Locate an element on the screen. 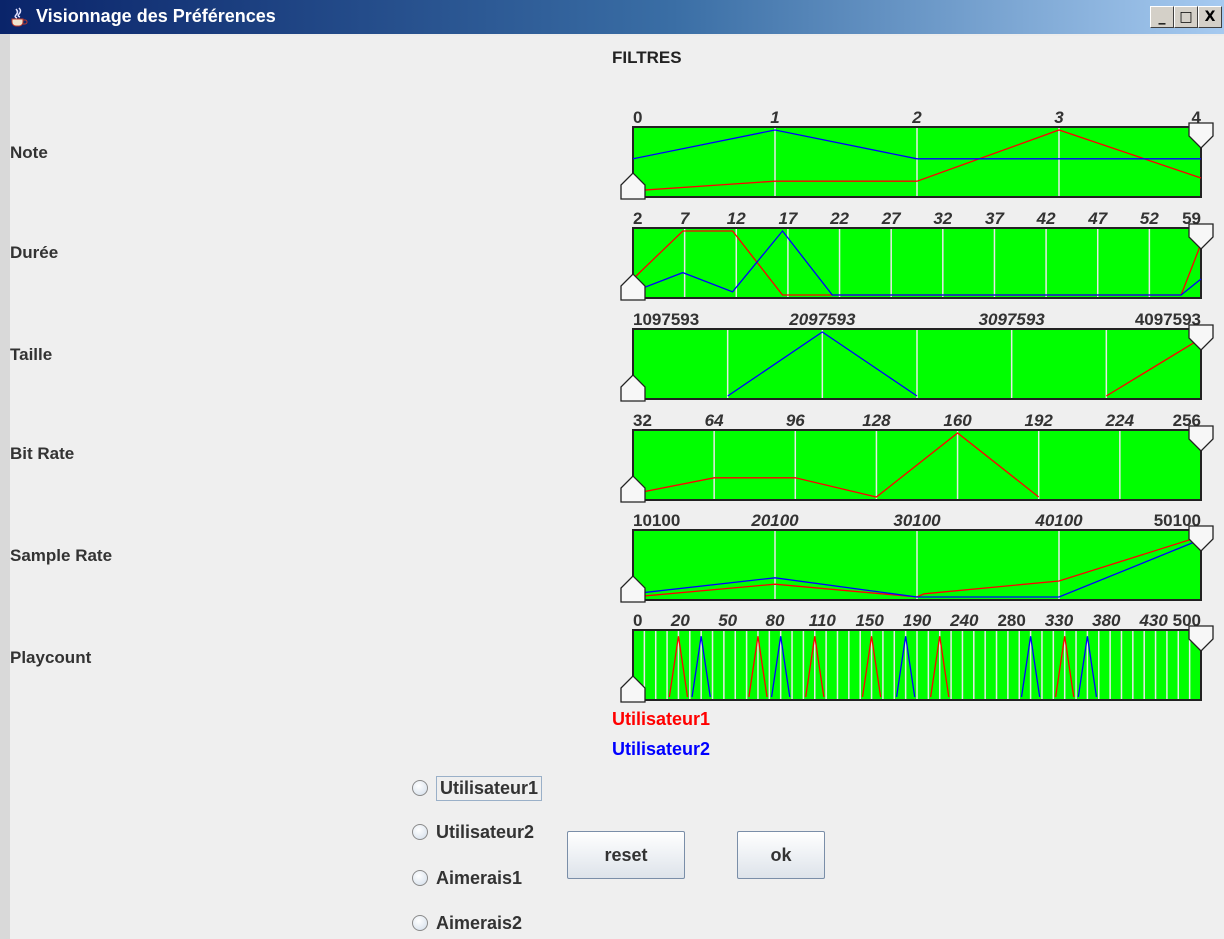 The height and width of the screenshot is (939, 1224). tick-label: 64 is located at coordinates (714, 420).